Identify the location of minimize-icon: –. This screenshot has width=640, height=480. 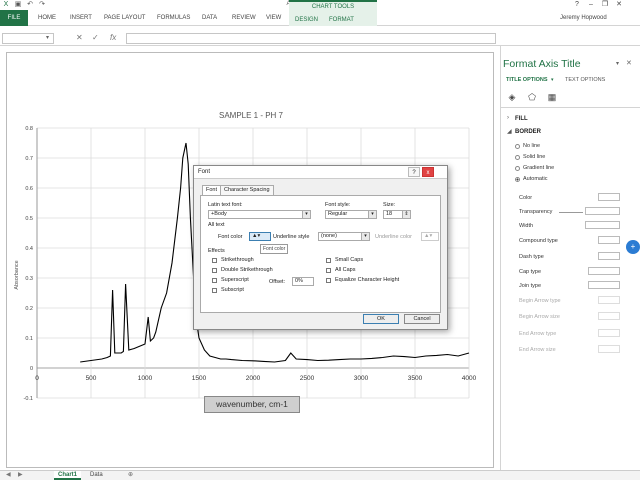
(591, 5).